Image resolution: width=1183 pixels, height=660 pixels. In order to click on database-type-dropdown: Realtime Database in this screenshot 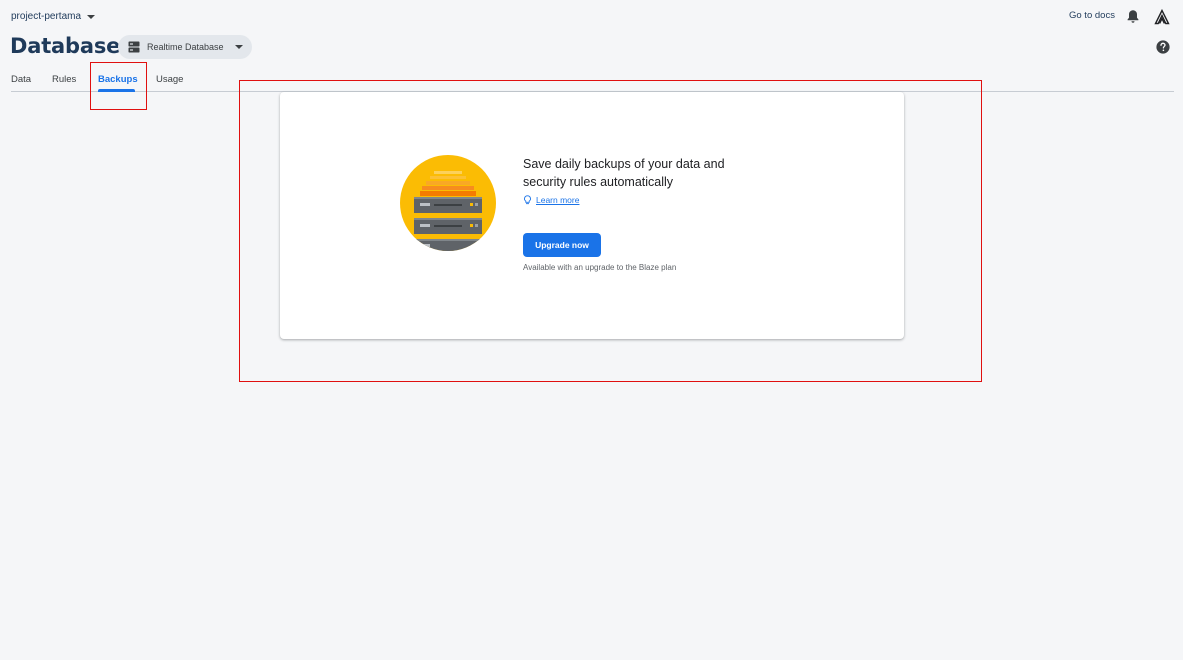, I will do `click(185, 47)`.